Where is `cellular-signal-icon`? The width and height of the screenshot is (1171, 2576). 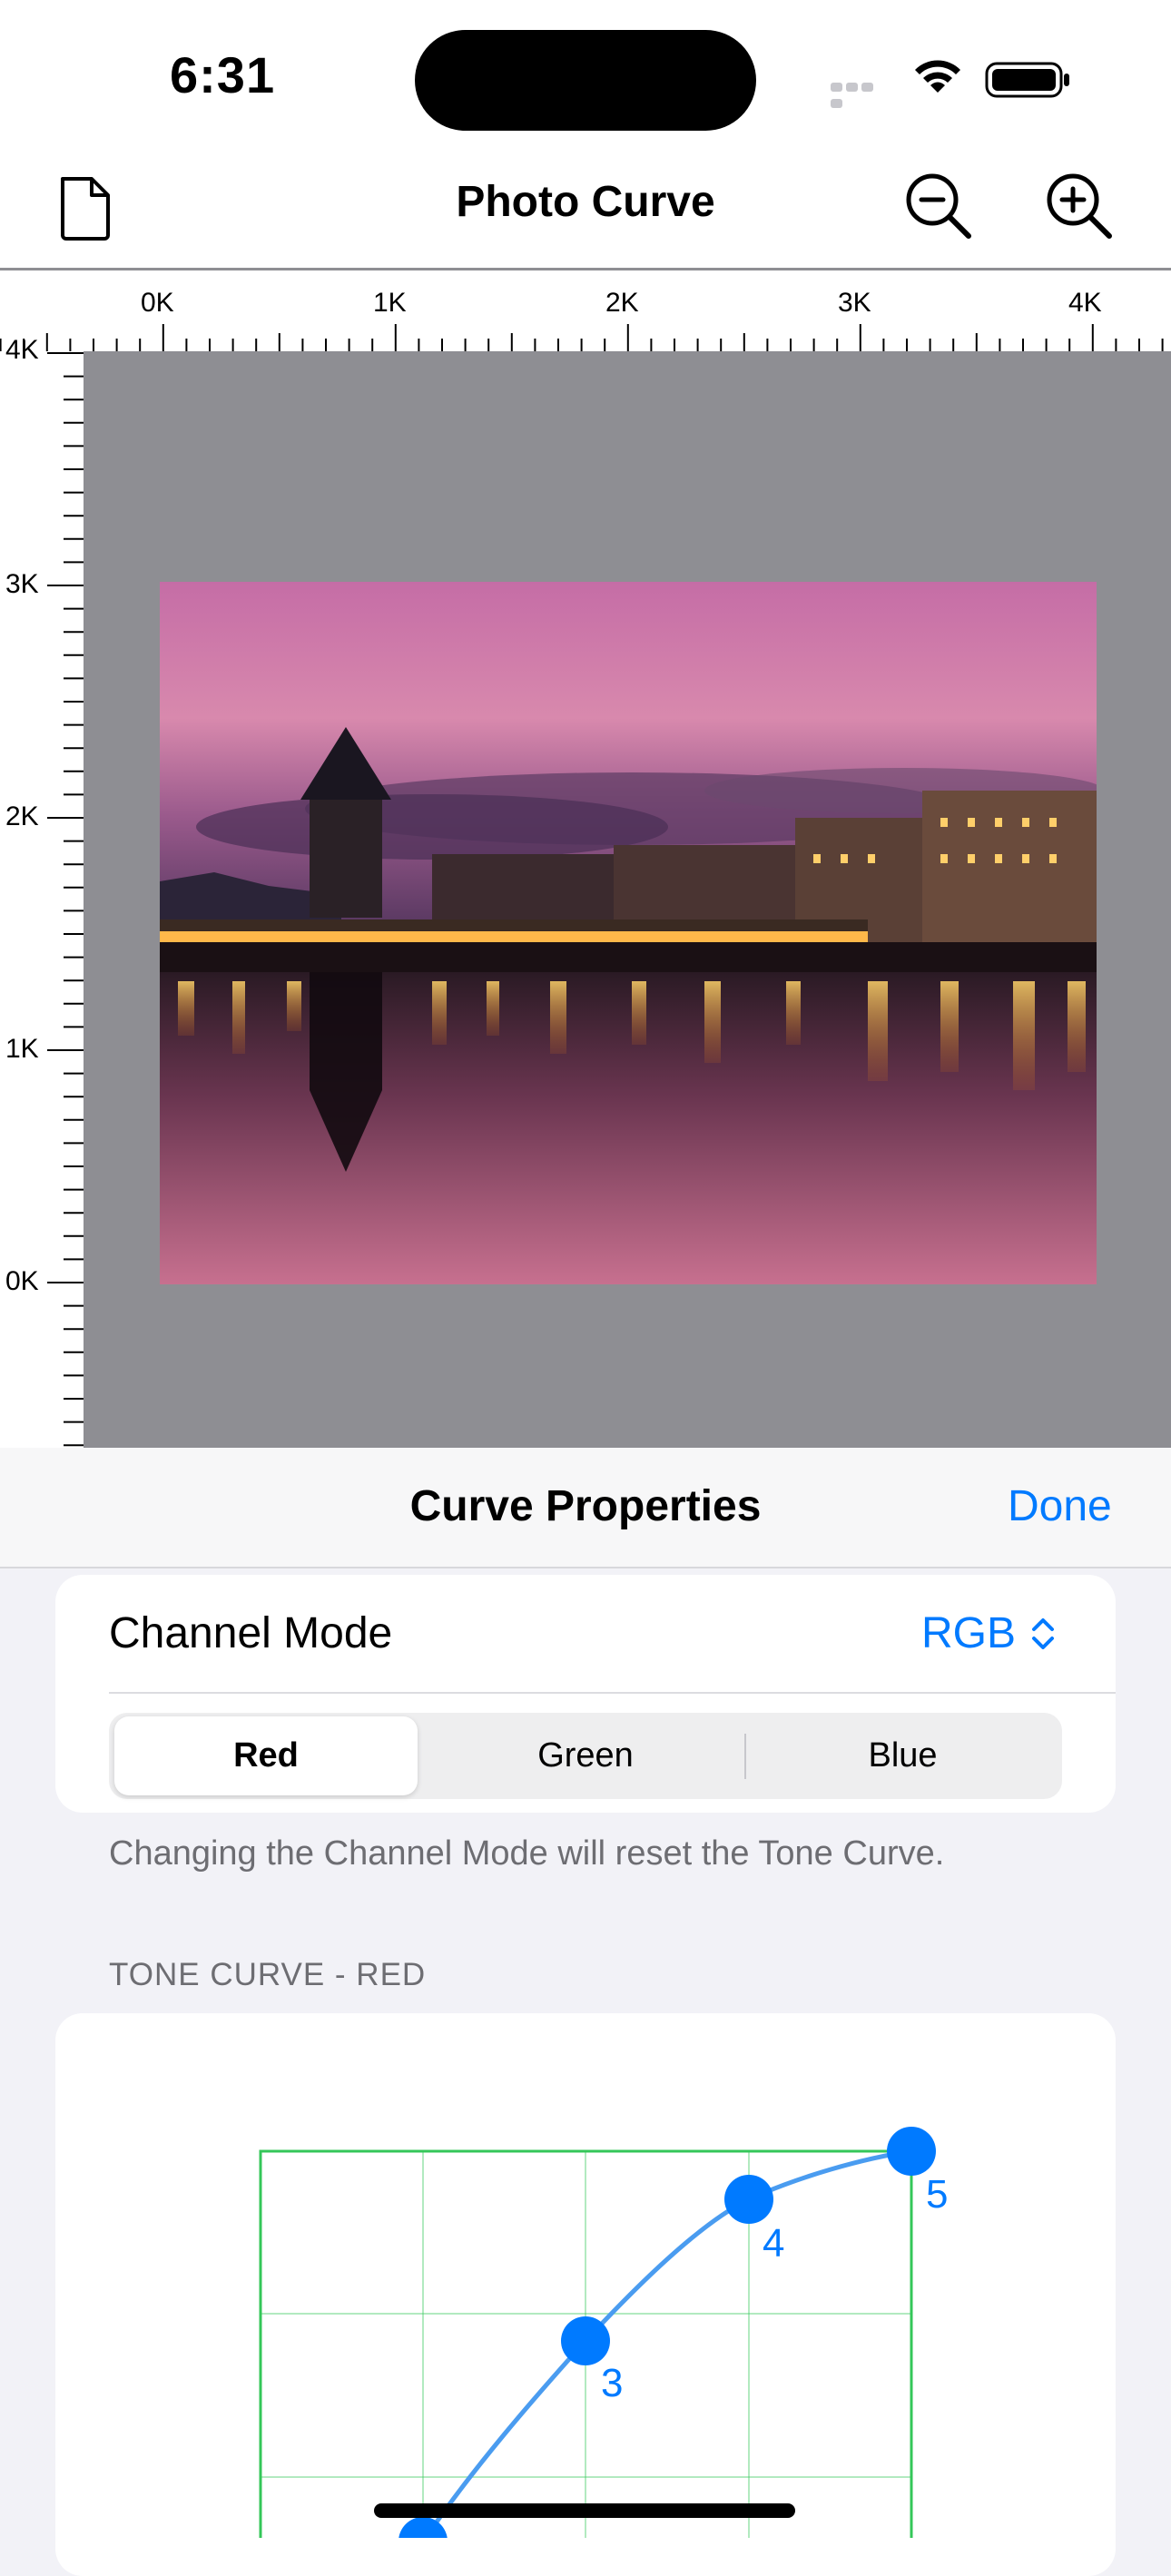
cellular-signal-icon is located at coordinates (861, 94).